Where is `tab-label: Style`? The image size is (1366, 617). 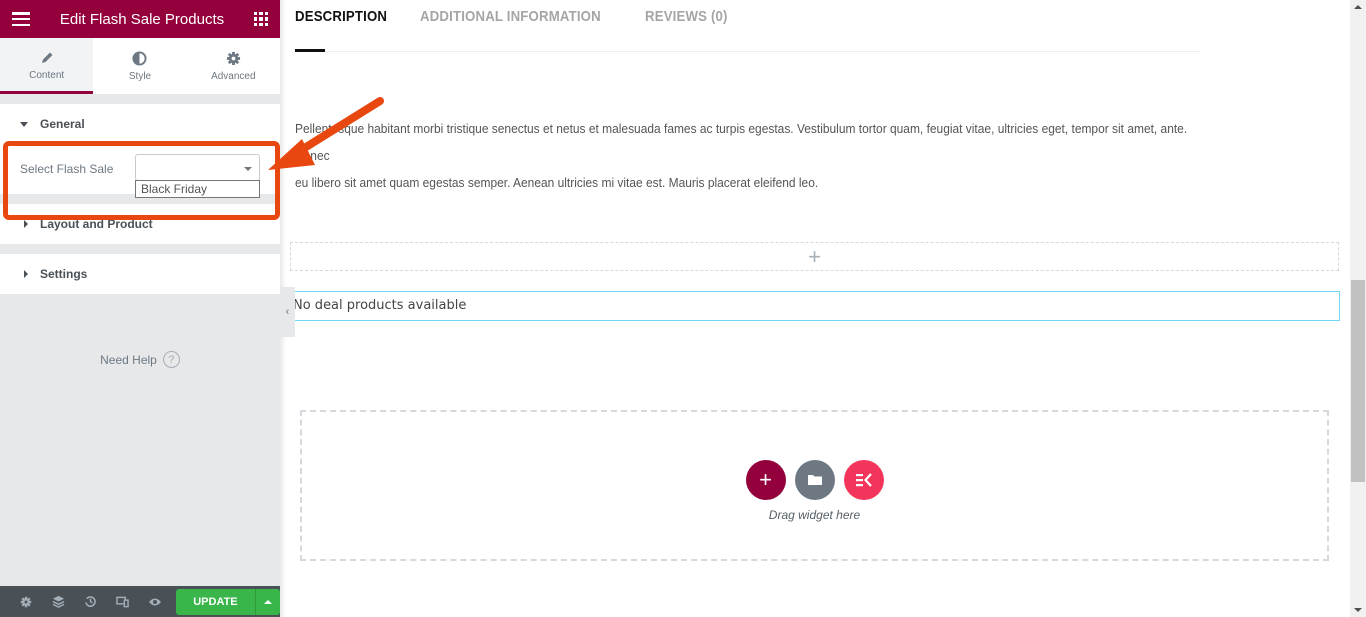 tab-label: Style is located at coordinates (140, 76).